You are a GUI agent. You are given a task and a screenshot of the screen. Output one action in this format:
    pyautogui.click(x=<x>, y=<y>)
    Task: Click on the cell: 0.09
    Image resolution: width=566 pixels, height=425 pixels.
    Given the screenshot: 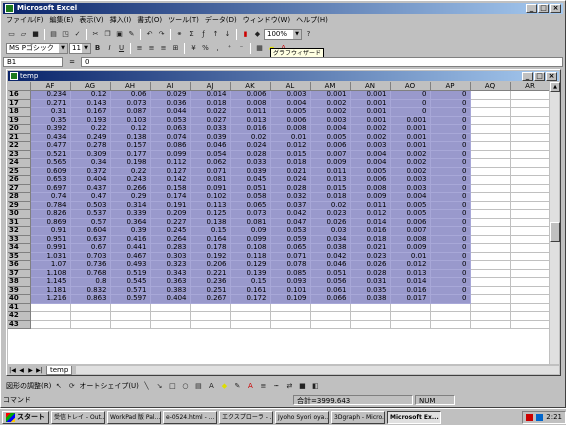 What is the action you would take?
    pyautogui.click(x=250, y=231)
    